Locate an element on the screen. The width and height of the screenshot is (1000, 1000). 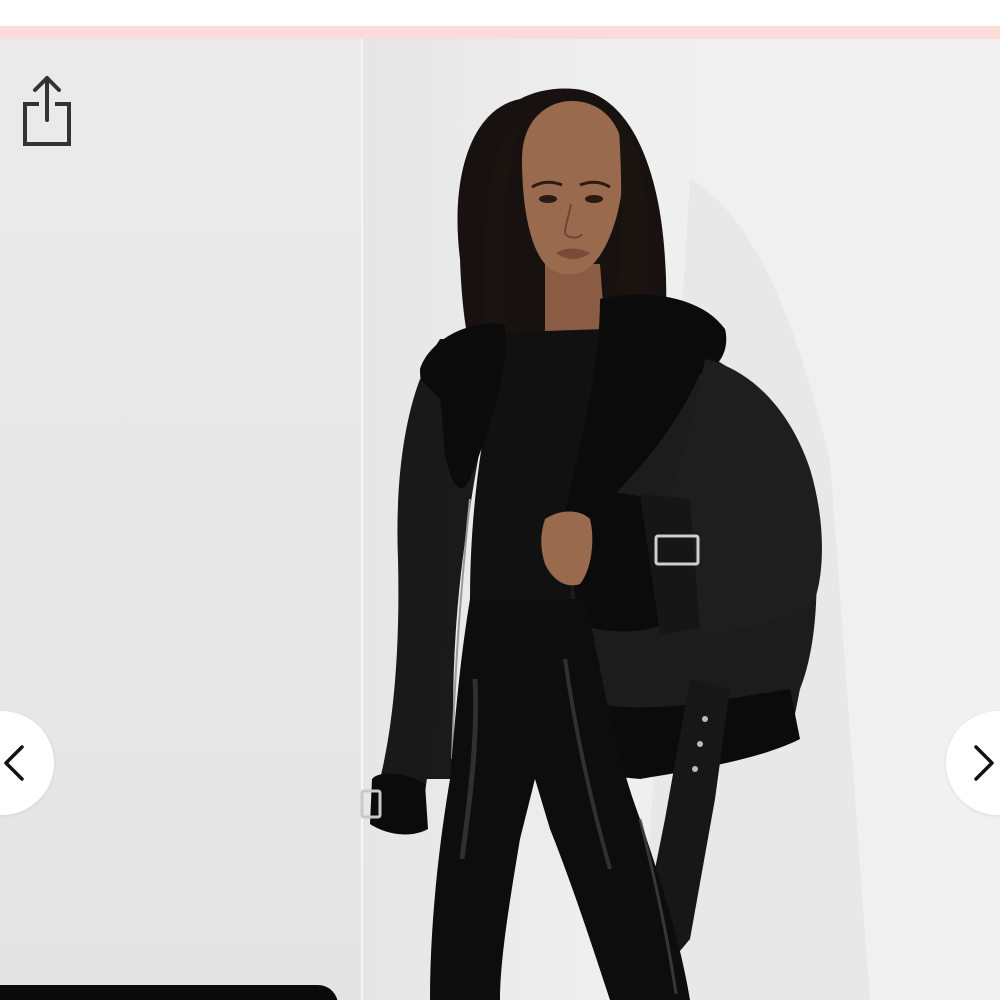
eye-left is located at coordinates (548, 199).